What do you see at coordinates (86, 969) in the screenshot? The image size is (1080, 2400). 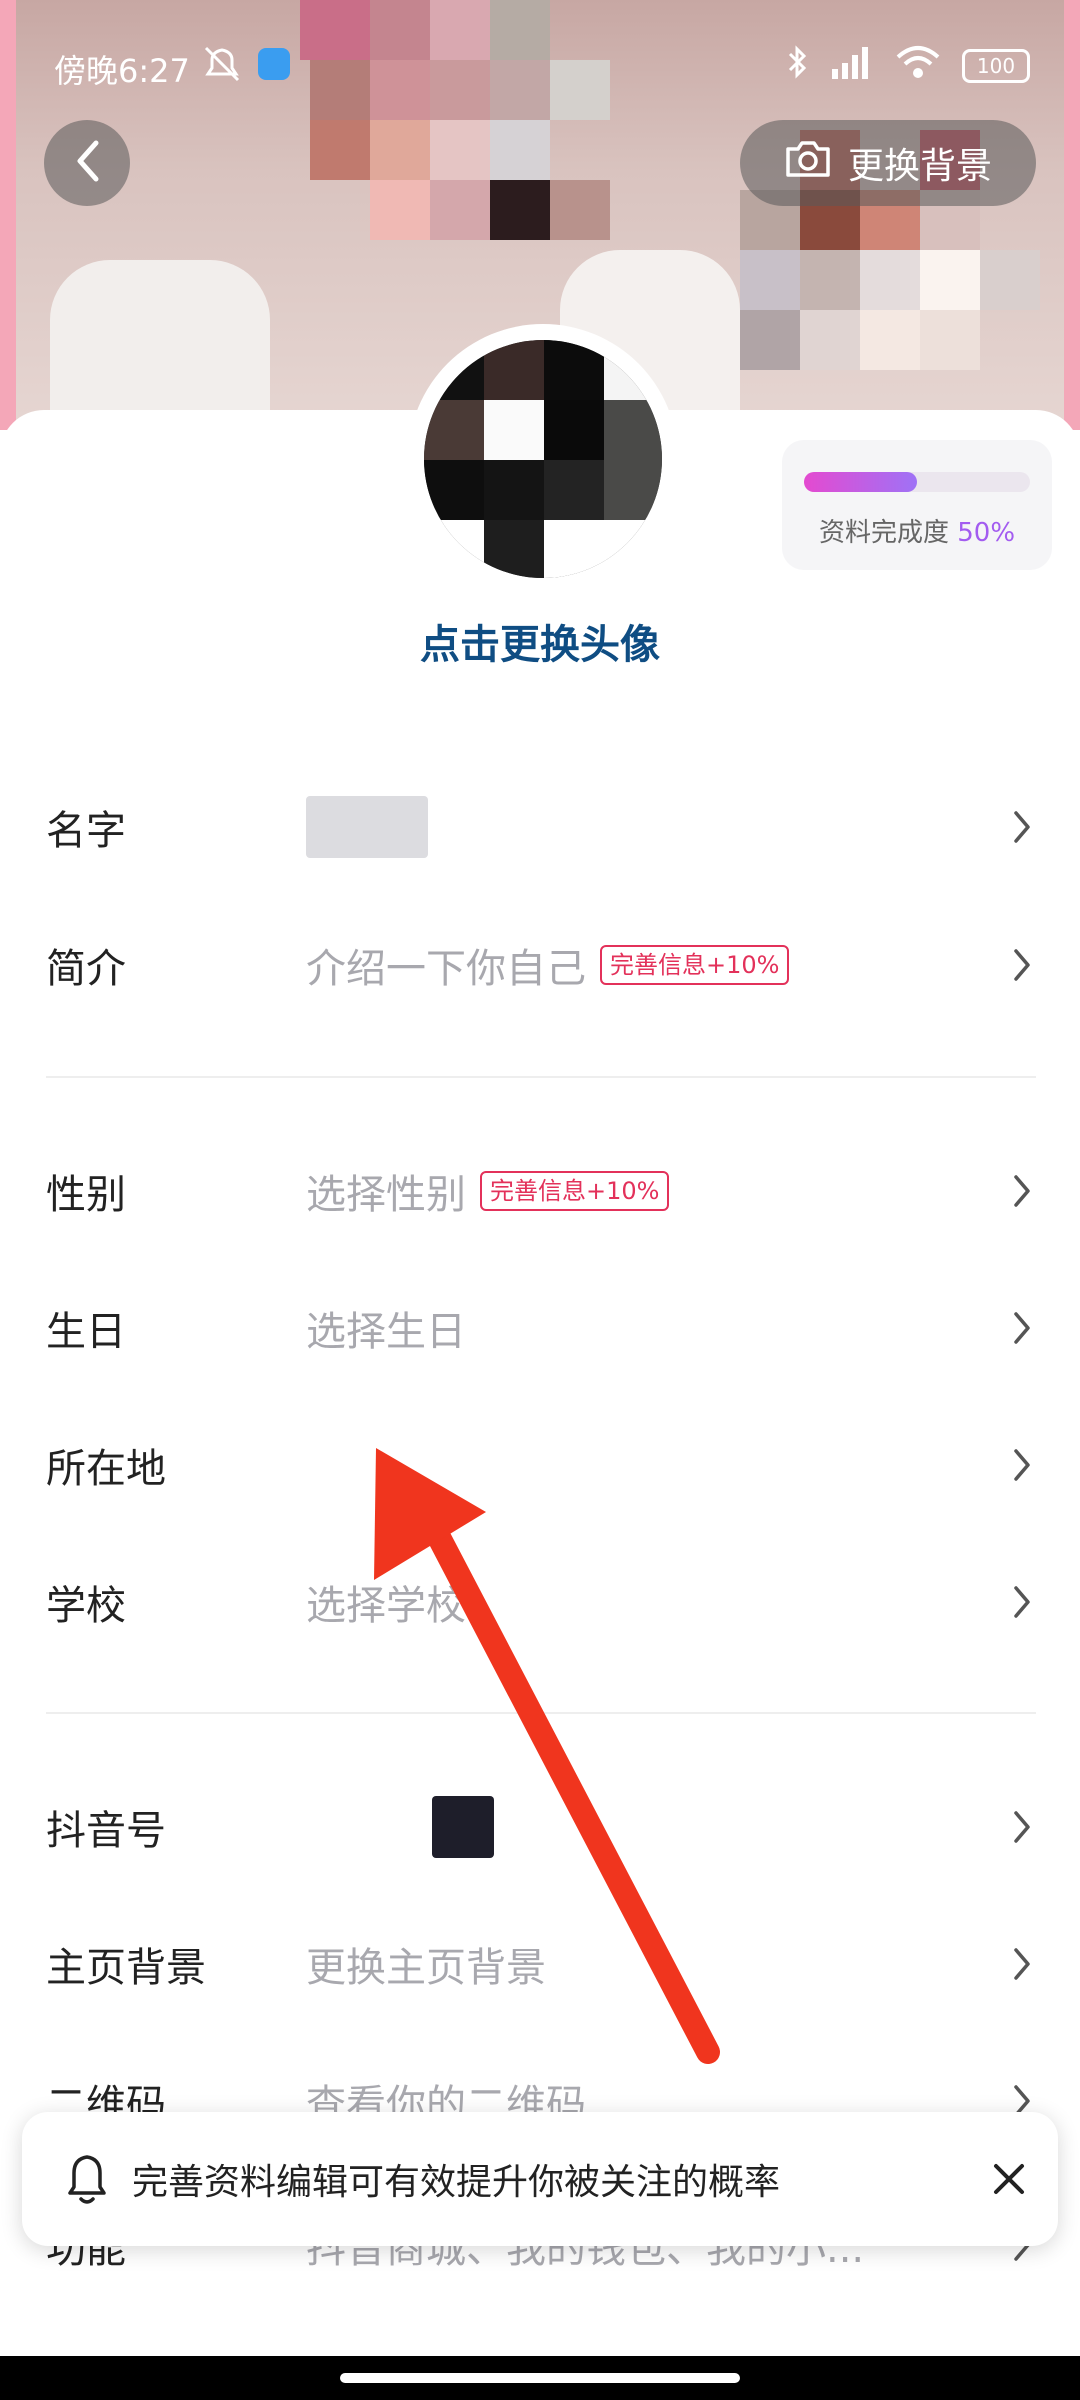 I see `intro-label: 简介` at bounding box center [86, 969].